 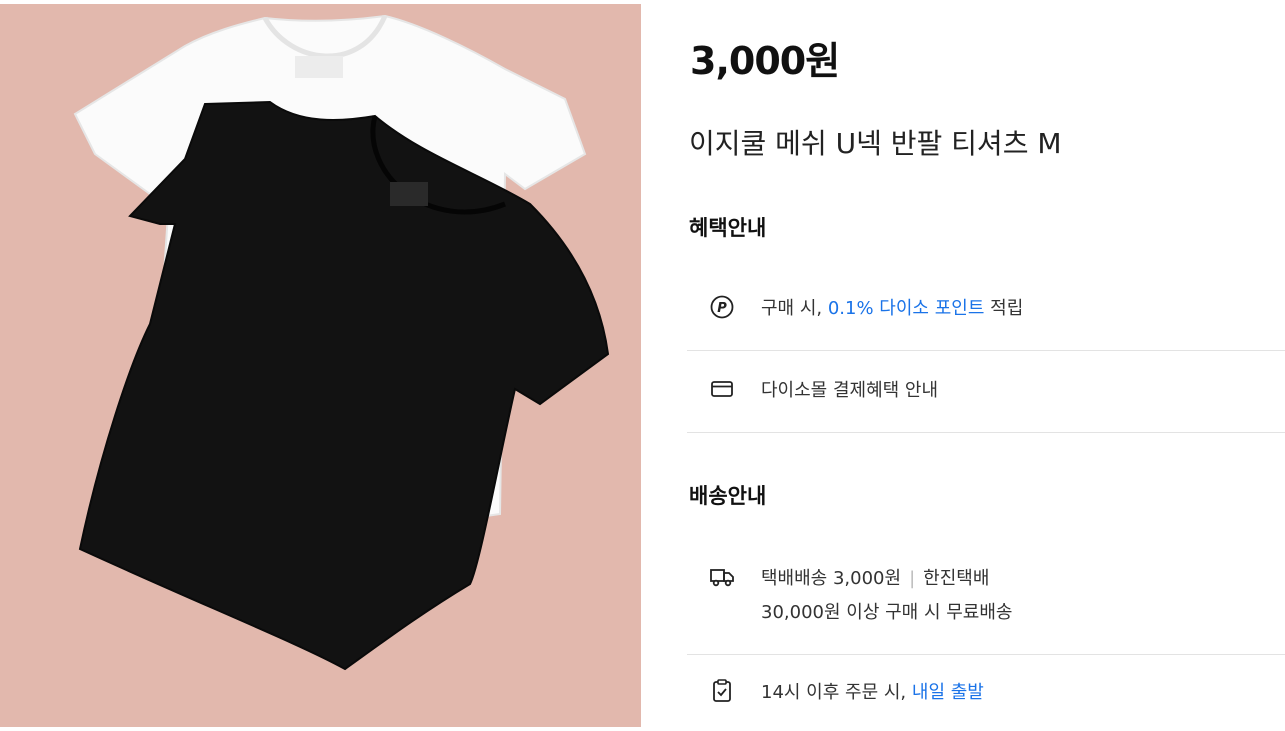 What do you see at coordinates (947, 692) in the screenshot?
I see `dispatch-highlight: 내일 출발` at bounding box center [947, 692].